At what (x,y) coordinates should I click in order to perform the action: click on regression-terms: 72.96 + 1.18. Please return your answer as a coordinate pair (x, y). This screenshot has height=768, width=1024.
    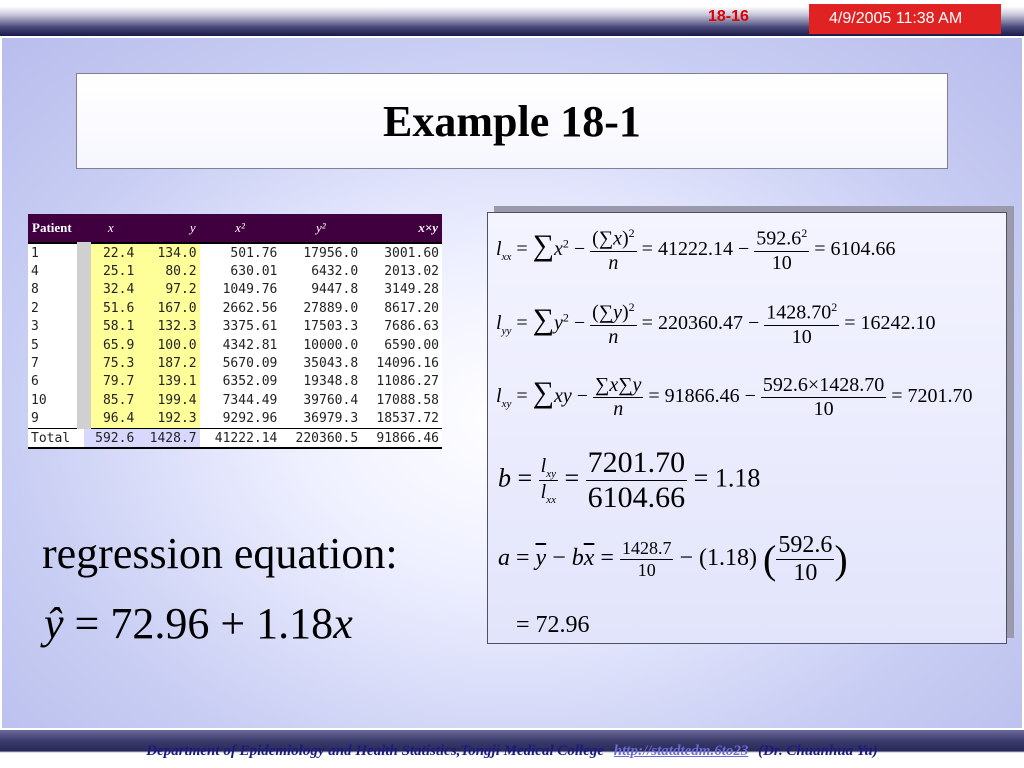
    Looking at the image, I should click on (222, 623).